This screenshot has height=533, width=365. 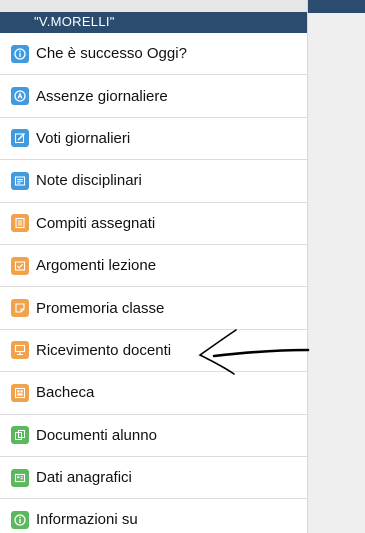 What do you see at coordinates (96, 266) in the screenshot?
I see `menu-item-label: Argomenti lezione` at bounding box center [96, 266].